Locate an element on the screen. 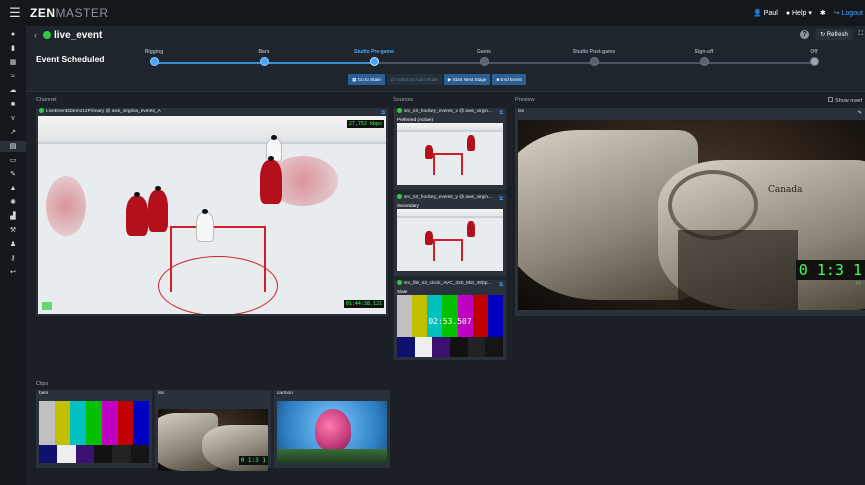 The width and height of the screenshot is (865, 485). pencil-icon: ✎ is located at coordinates (13, 174).